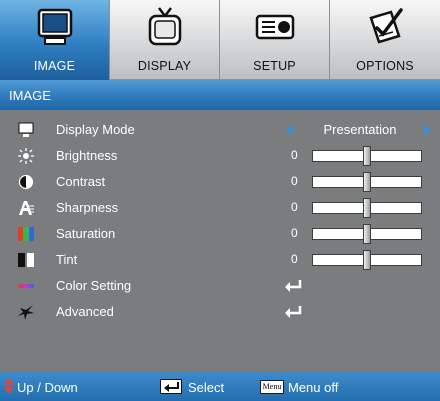 The height and width of the screenshot is (401, 440). What do you see at coordinates (81, 181) in the screenshot?
I see `contrast-label: Contrast` at bounding box center [81, 181].